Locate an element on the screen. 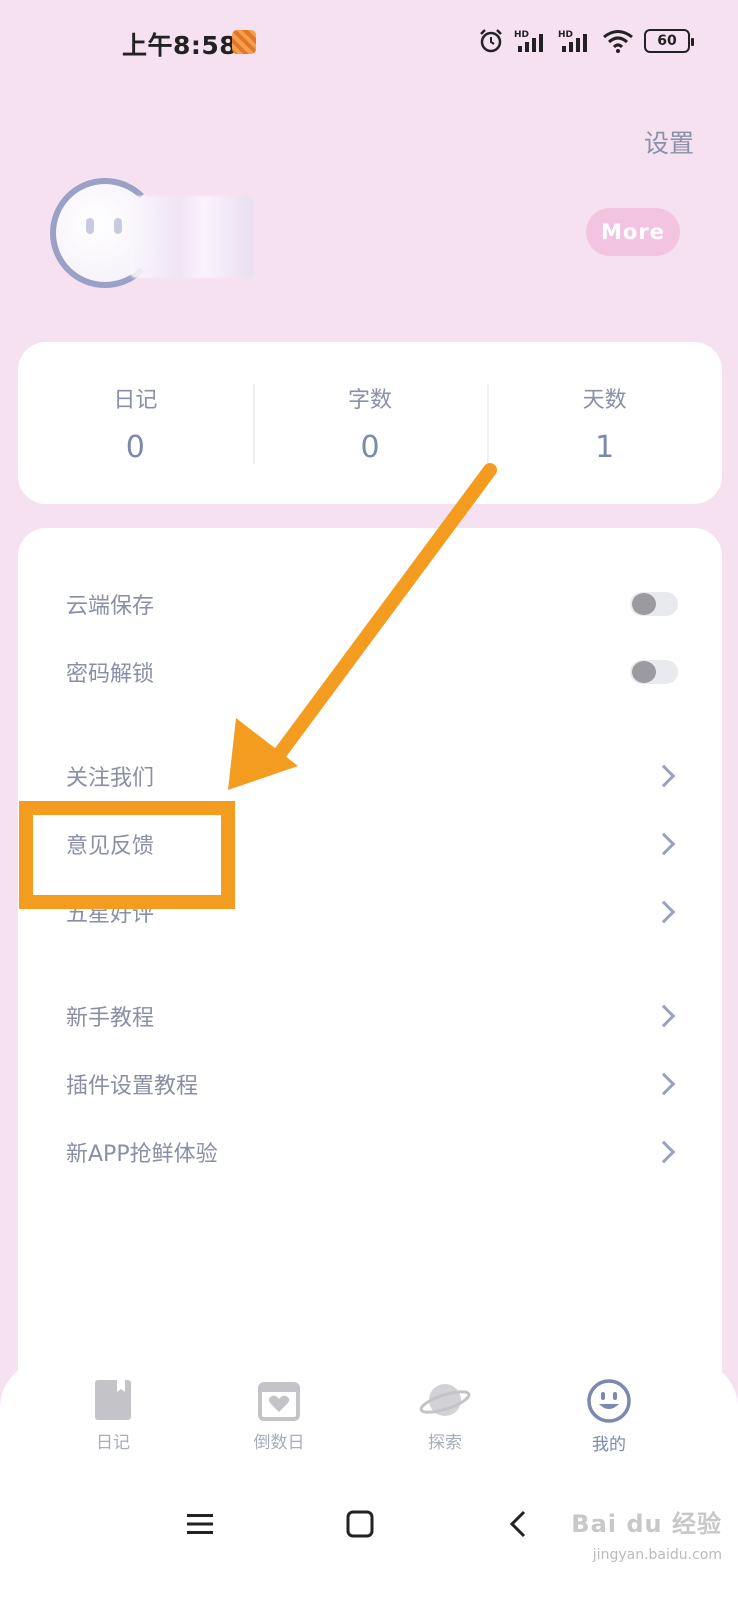 Image resolution: width=738 pixels, height=1600 pixels. password-unlock-toggle is located at coordinates (654, 672).